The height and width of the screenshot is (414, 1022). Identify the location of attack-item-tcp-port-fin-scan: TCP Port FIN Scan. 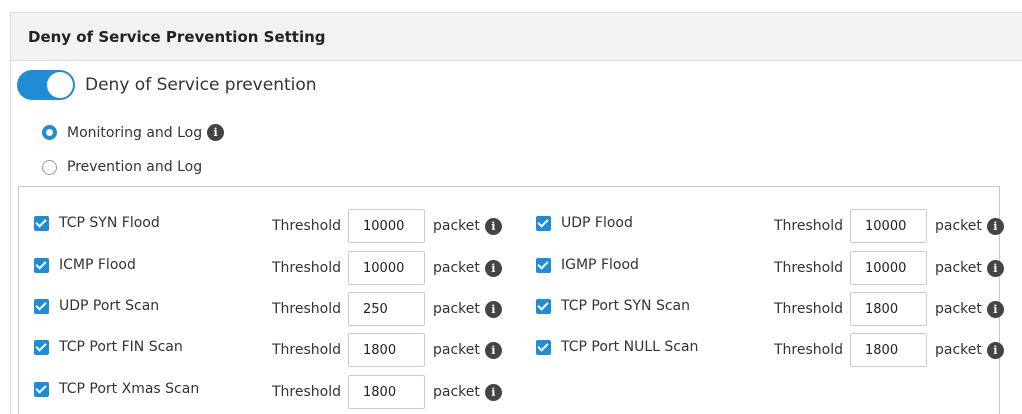
(108, 347).